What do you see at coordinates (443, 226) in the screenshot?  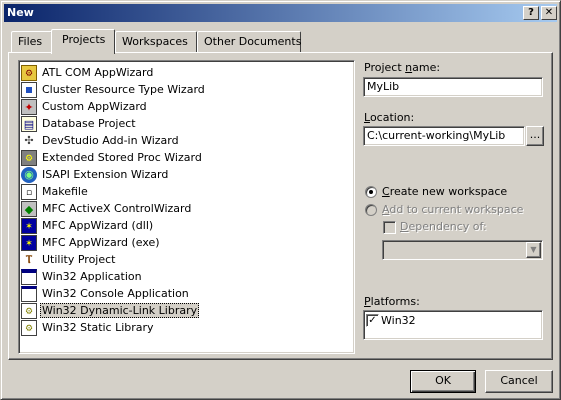 I see `dependency-label: Dependency of:` at bounding box center [443, 226].